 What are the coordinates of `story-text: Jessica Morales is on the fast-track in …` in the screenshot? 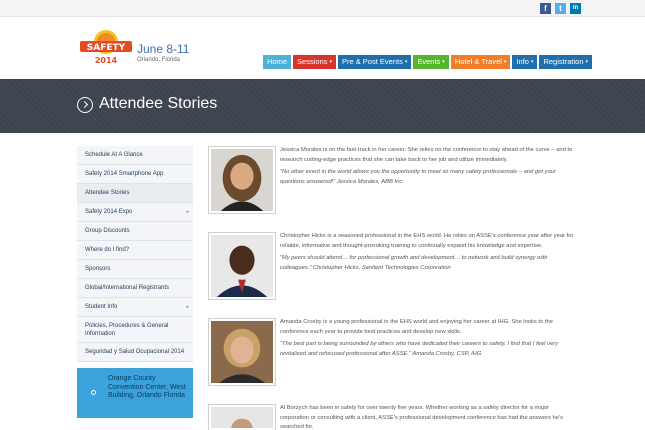 It's located at (426, 155).